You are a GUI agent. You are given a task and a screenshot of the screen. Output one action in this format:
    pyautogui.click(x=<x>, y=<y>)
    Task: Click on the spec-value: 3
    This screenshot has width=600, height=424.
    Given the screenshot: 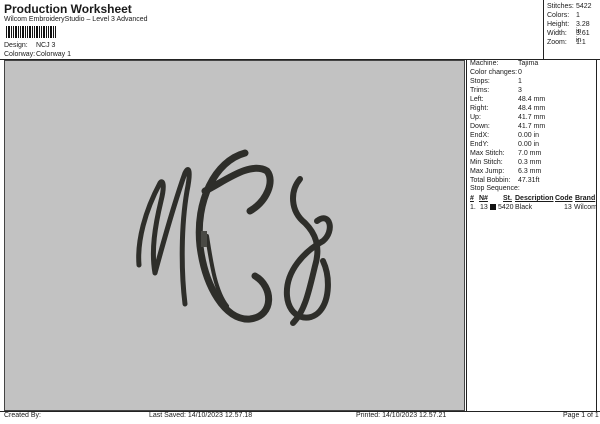 What is the action you would take?
    pyautogui.click(x=520, y=90)
    